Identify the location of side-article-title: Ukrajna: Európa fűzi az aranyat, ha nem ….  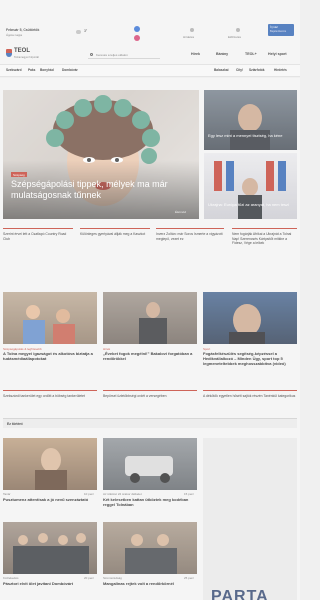
(250, 205).